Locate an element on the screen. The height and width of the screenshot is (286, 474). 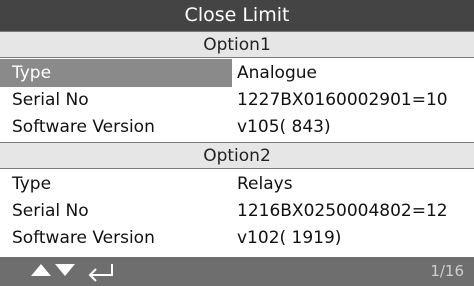
footer-bar: 1/16 is located at coordinates (237, 271).